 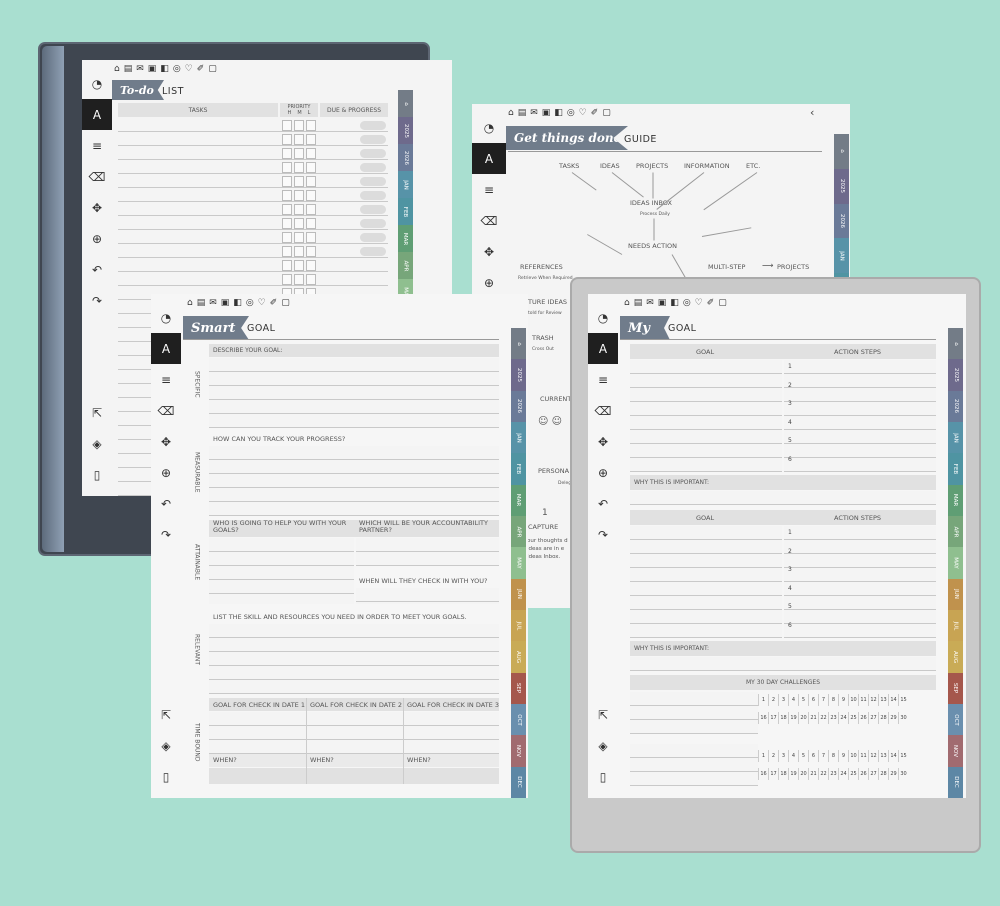 I want to click on challenge-day: 14, so click(x=893, y=756).